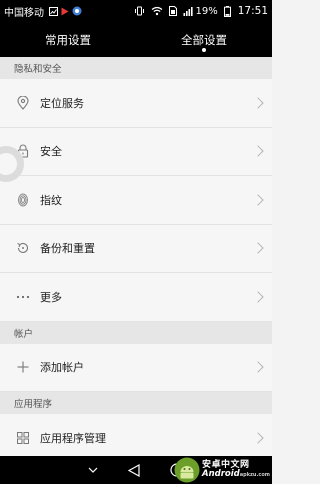 This screenshot has width=320, height=484. What do you see at coordinates (51, 200) in the screenshot?
I see `settings-item-label: 指纹` at bounding box center [51, 200].